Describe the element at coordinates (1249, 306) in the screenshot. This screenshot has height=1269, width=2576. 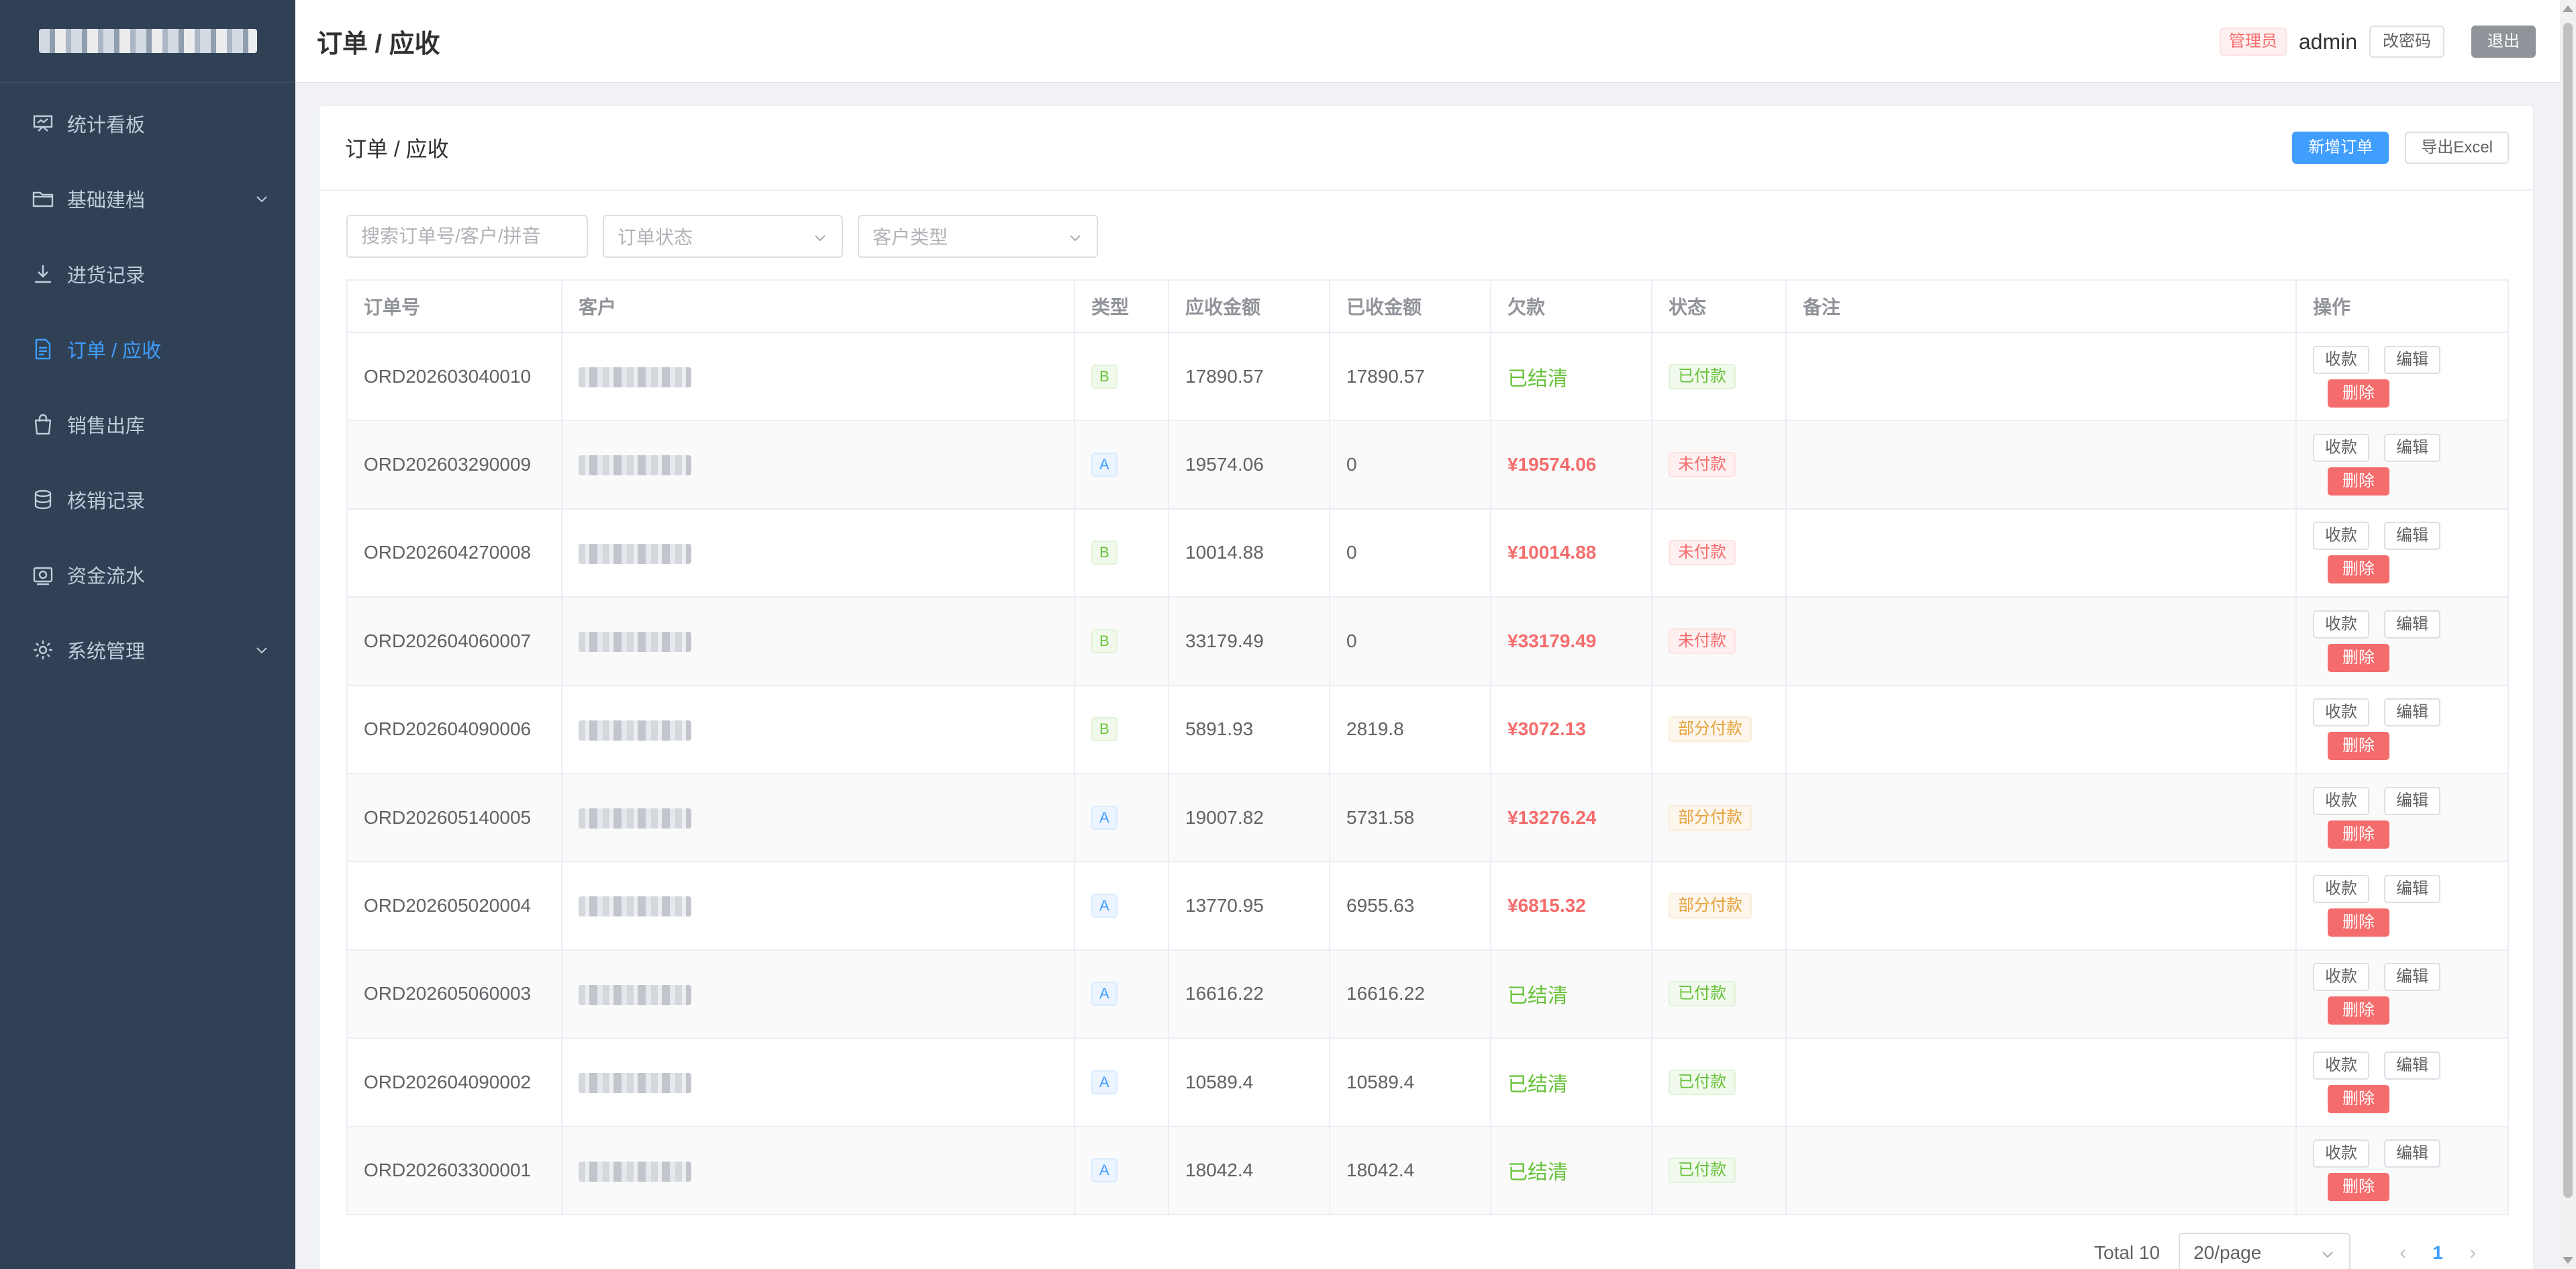
I see `column-header-receivable: 应收金额` at that location.